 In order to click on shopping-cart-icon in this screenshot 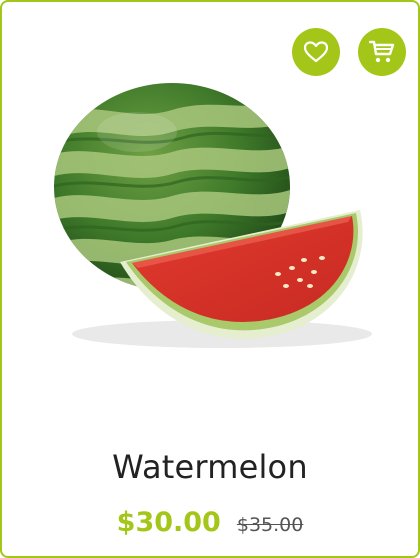, I will do `click(381, 51)`.